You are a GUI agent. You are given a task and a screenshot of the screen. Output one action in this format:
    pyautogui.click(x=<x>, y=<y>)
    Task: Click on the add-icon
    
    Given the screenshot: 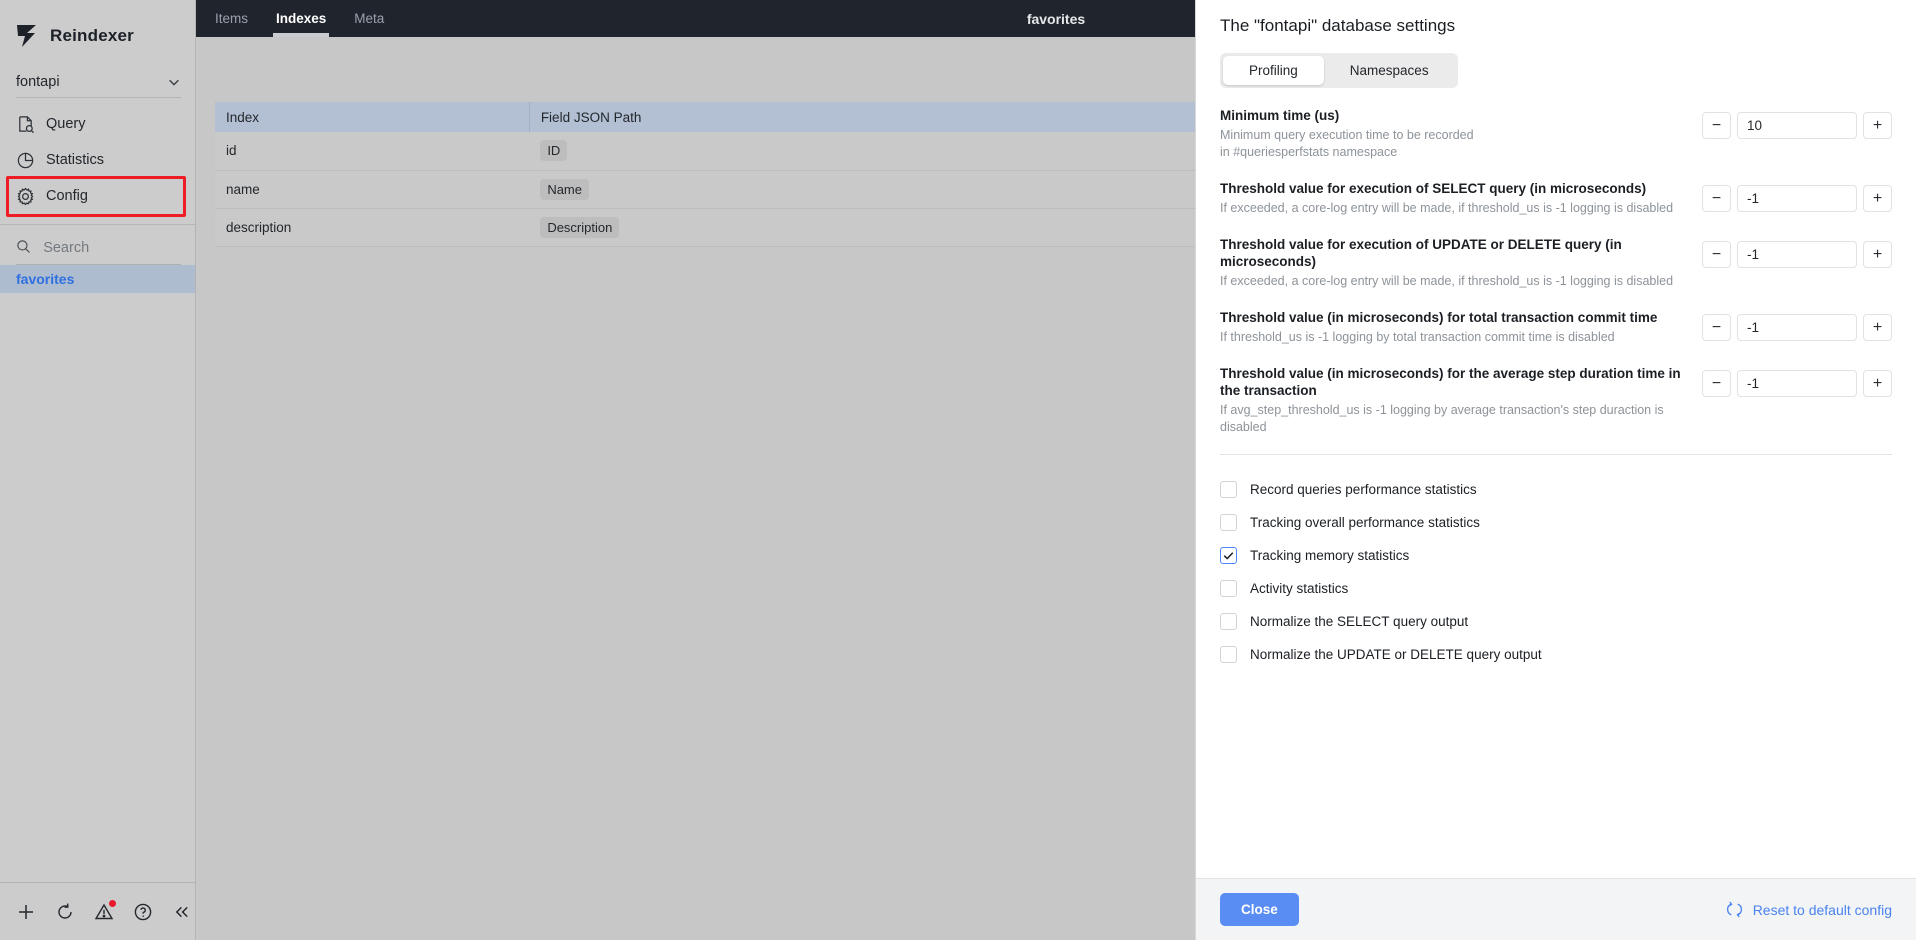 What is the action you would take?
    pyautogui.click(x=26, y=912)
    